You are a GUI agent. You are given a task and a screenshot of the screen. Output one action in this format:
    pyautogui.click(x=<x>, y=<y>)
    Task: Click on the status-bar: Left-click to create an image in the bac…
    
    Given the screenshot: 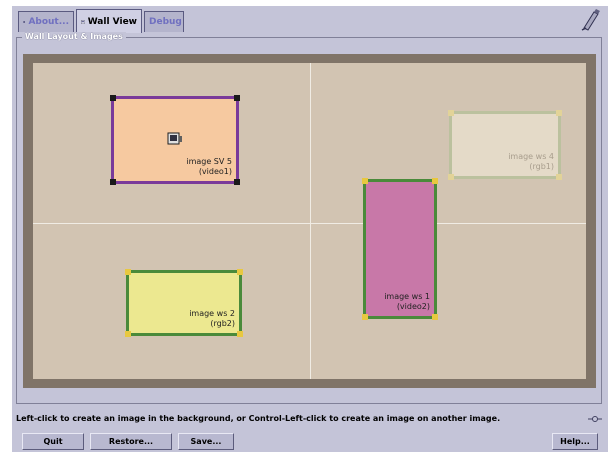 What is the action you would take?
    pyautogui.click(x=310, y=419)
    